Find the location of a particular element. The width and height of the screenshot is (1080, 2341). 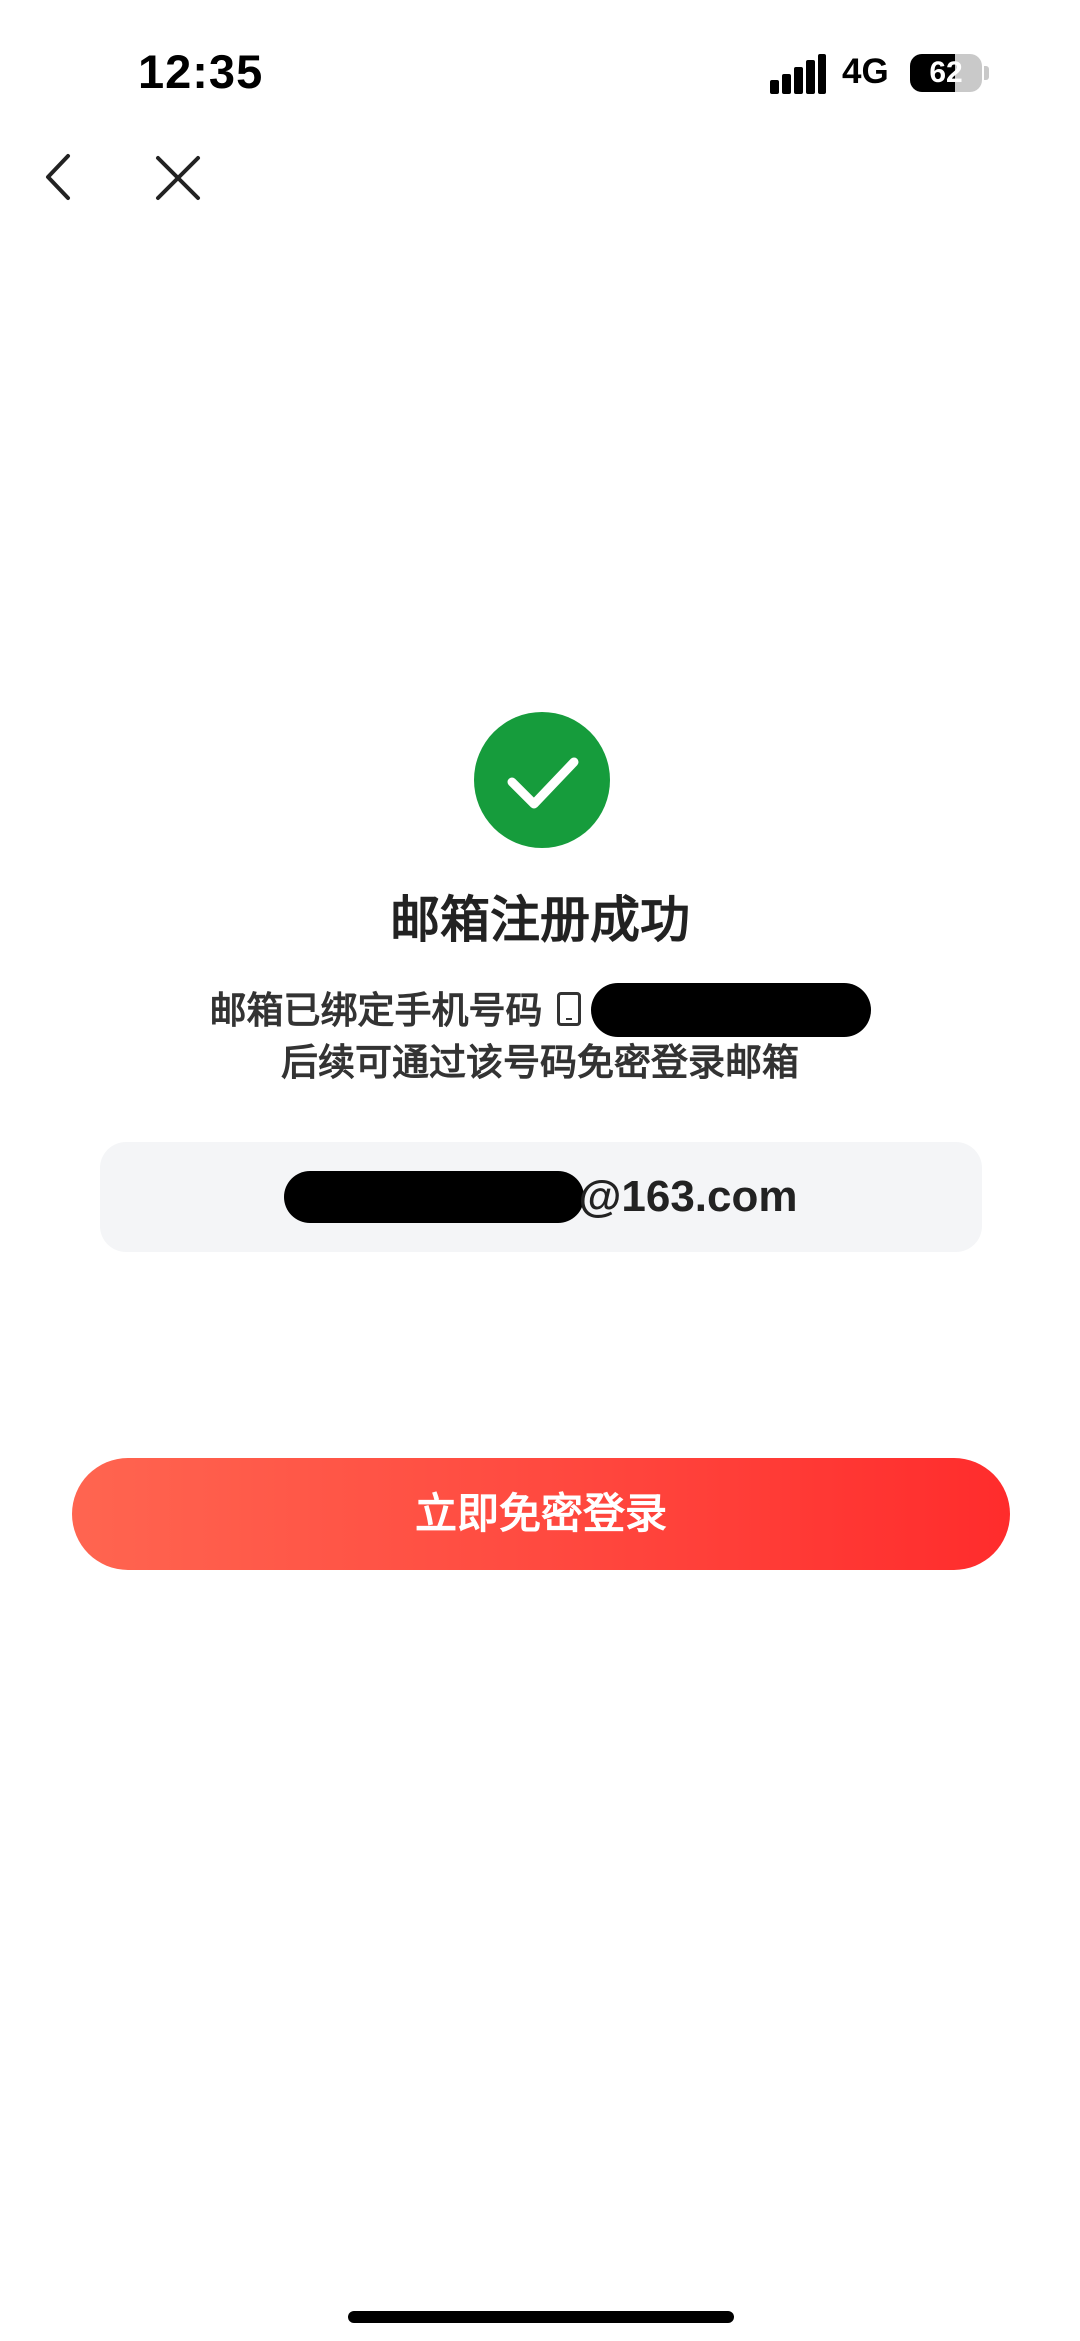

back-button is located at coordinates (60, 177).